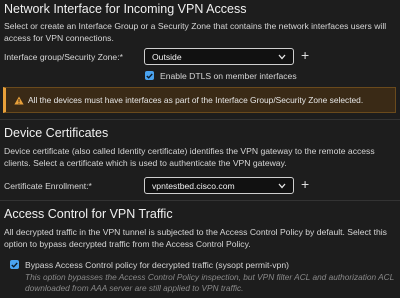 This screenshot has width=400, height=298. I want to click on zone-label: Interface group/Security Zone:*, so click(63, 57).